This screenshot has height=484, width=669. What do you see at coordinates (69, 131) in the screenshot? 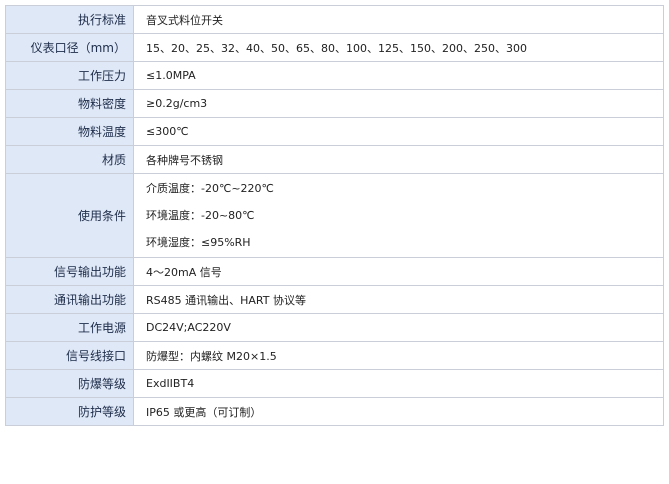
I see `spec-label: 物料温度` at bounding box center [69, 131].